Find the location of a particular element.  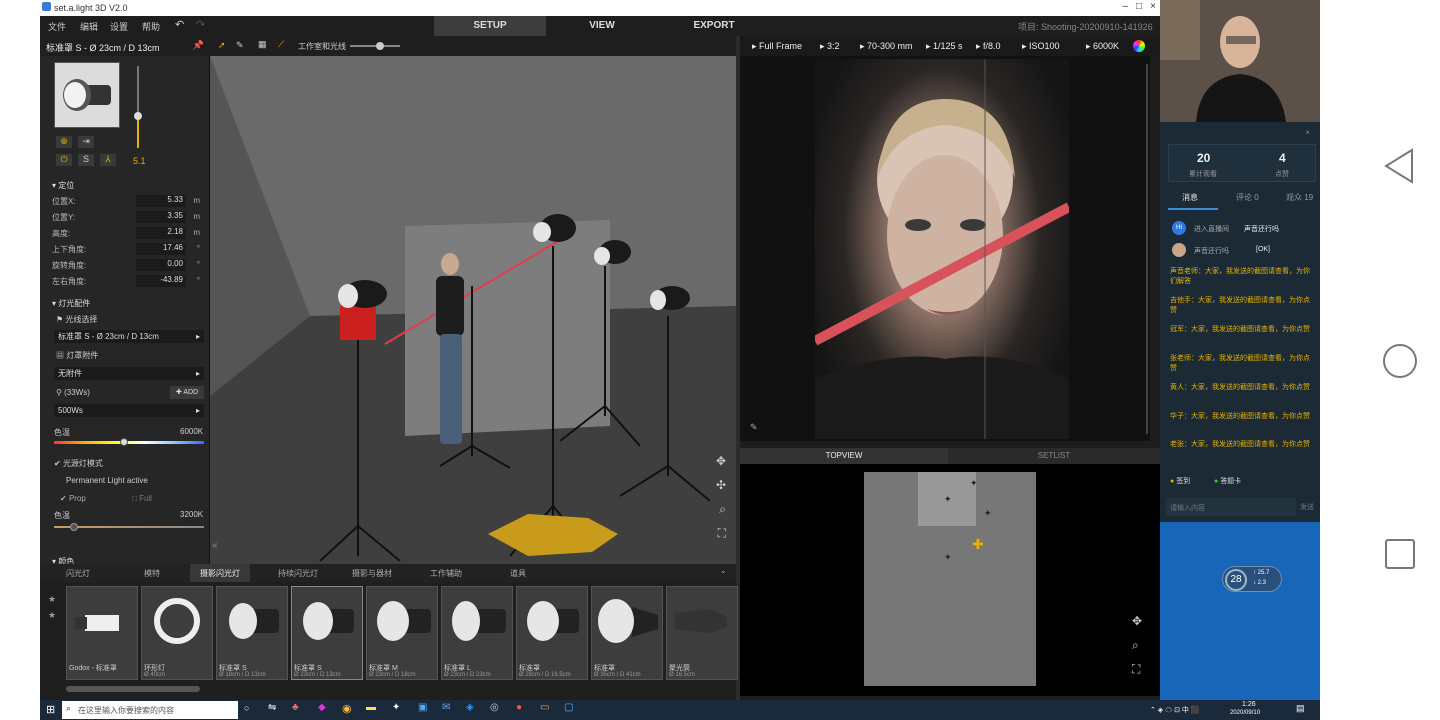

shelf-item: 标准罩 Ø 28cm / D 16.5cm is located at coordinates (552, 633).